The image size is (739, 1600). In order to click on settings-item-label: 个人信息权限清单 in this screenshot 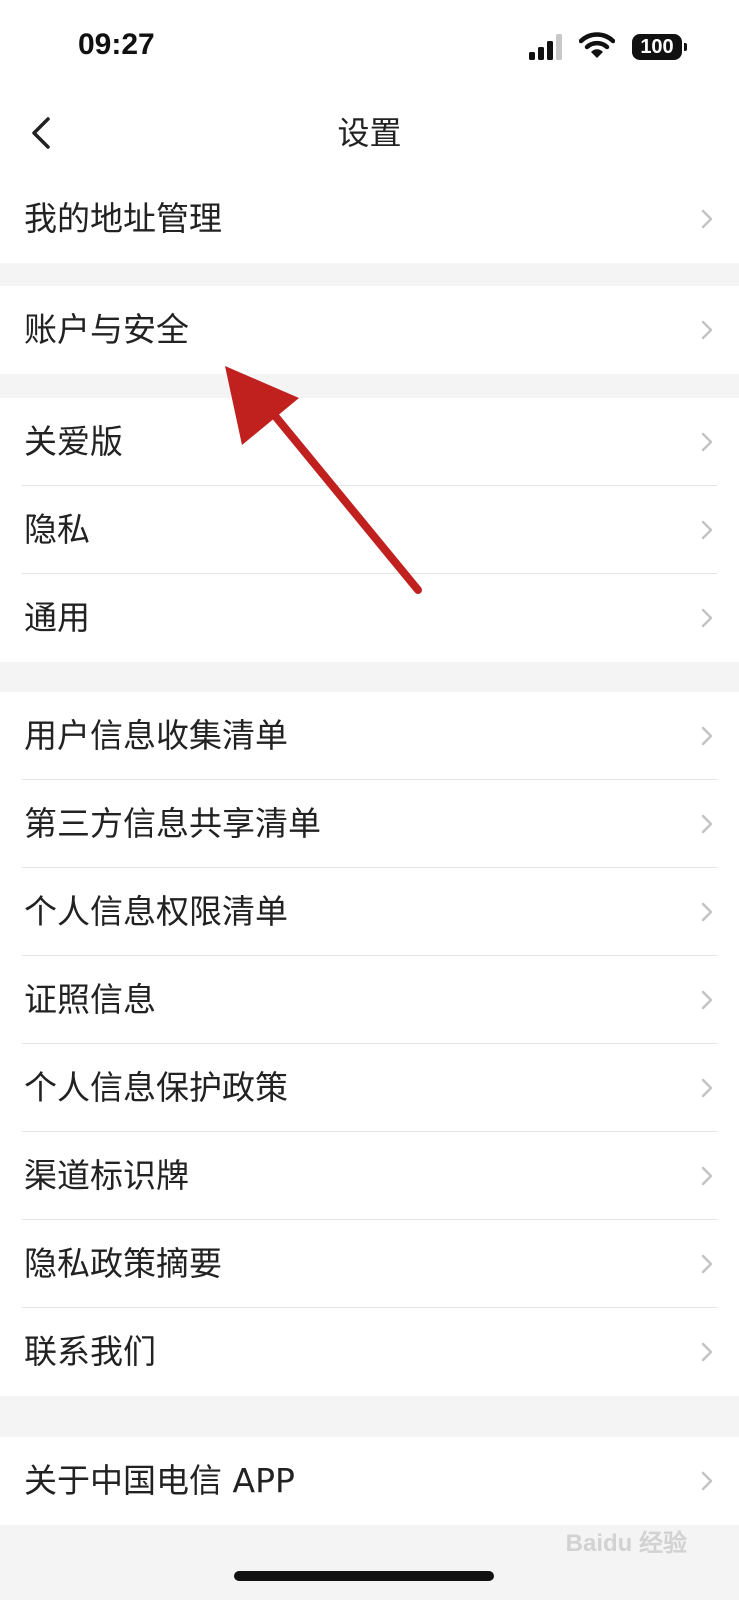, I will do `click(156, 911)`.